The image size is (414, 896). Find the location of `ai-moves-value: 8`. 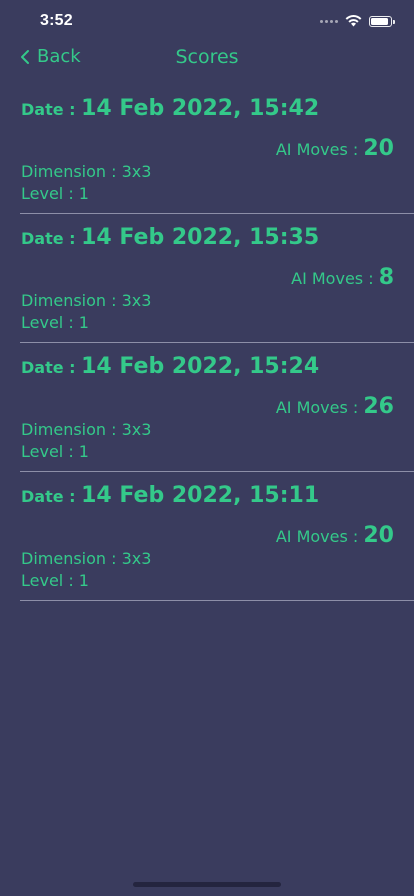

ai-moves-value: 8 is located at coordinates (386, 277).